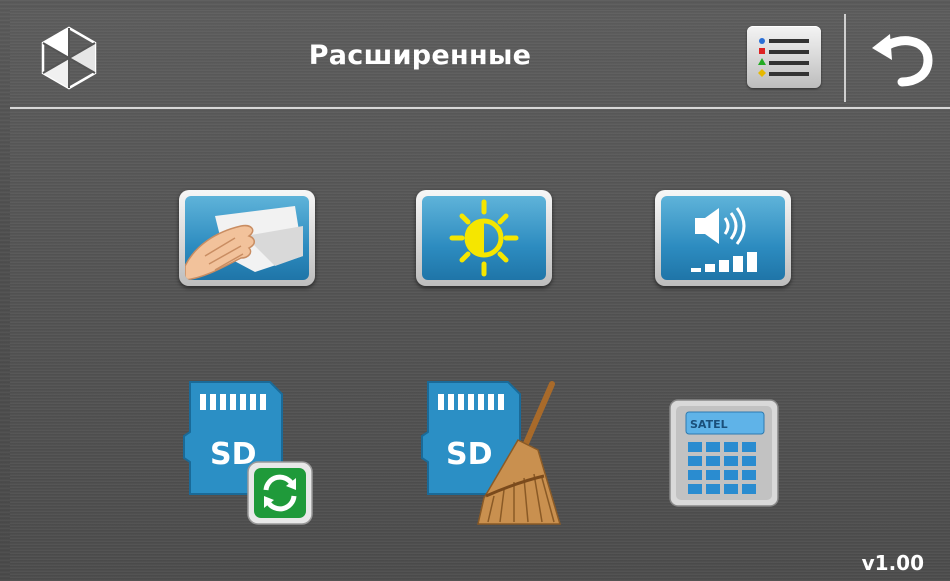  I want to click on cleaning-button, so click(247, 238).